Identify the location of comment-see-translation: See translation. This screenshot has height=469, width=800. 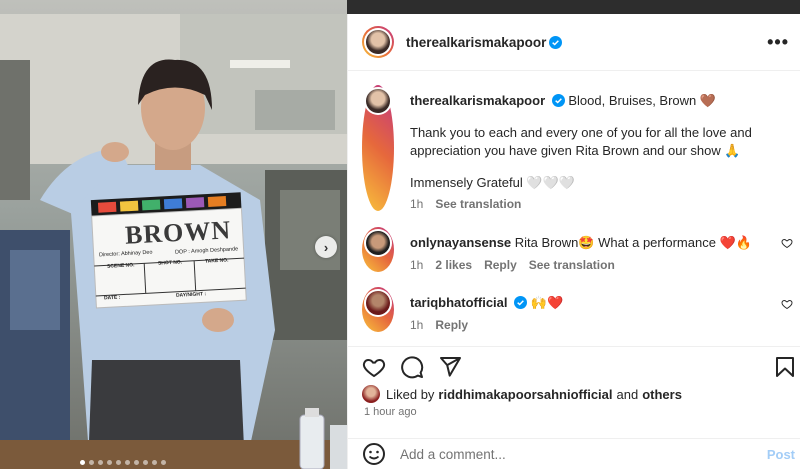
(572, 265).